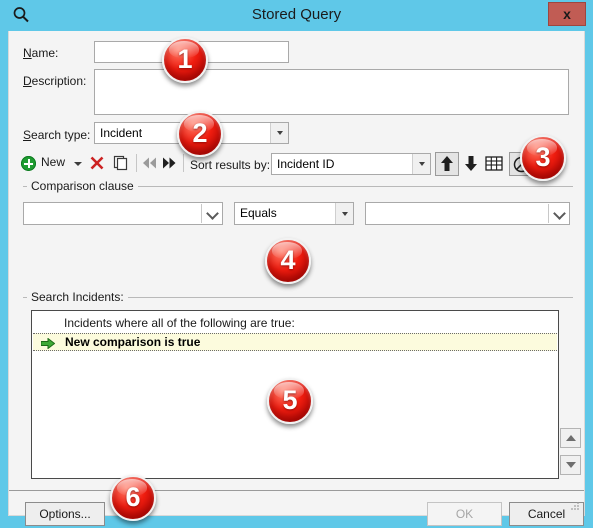 The image size is (593, 528). I want to click on name-label: Name:, so click(41, 53).